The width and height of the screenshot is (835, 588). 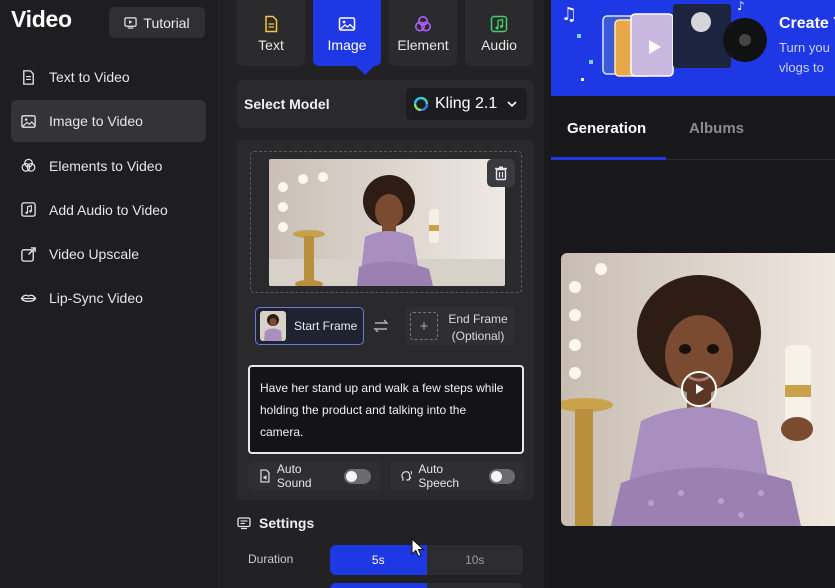 What do you see at coordinates (424, 326) in the screenshot?
I see `plus-icon: +` at bounding box center [424, 326].